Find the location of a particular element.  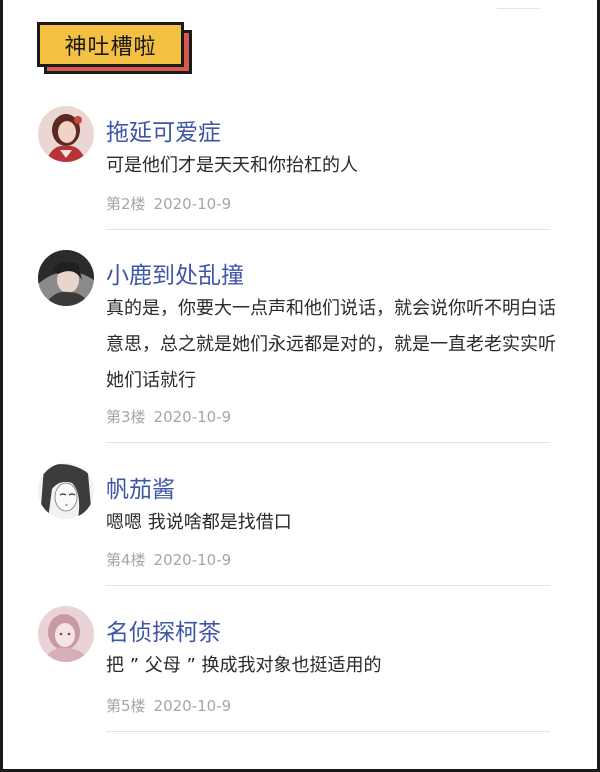

comment-meta: 第4楼 2020-10-9 is located at coordinates (168, 559).